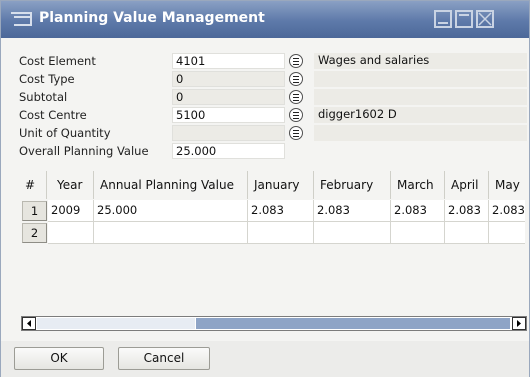  I want to click on planning-app-icon, so click(21, 19).